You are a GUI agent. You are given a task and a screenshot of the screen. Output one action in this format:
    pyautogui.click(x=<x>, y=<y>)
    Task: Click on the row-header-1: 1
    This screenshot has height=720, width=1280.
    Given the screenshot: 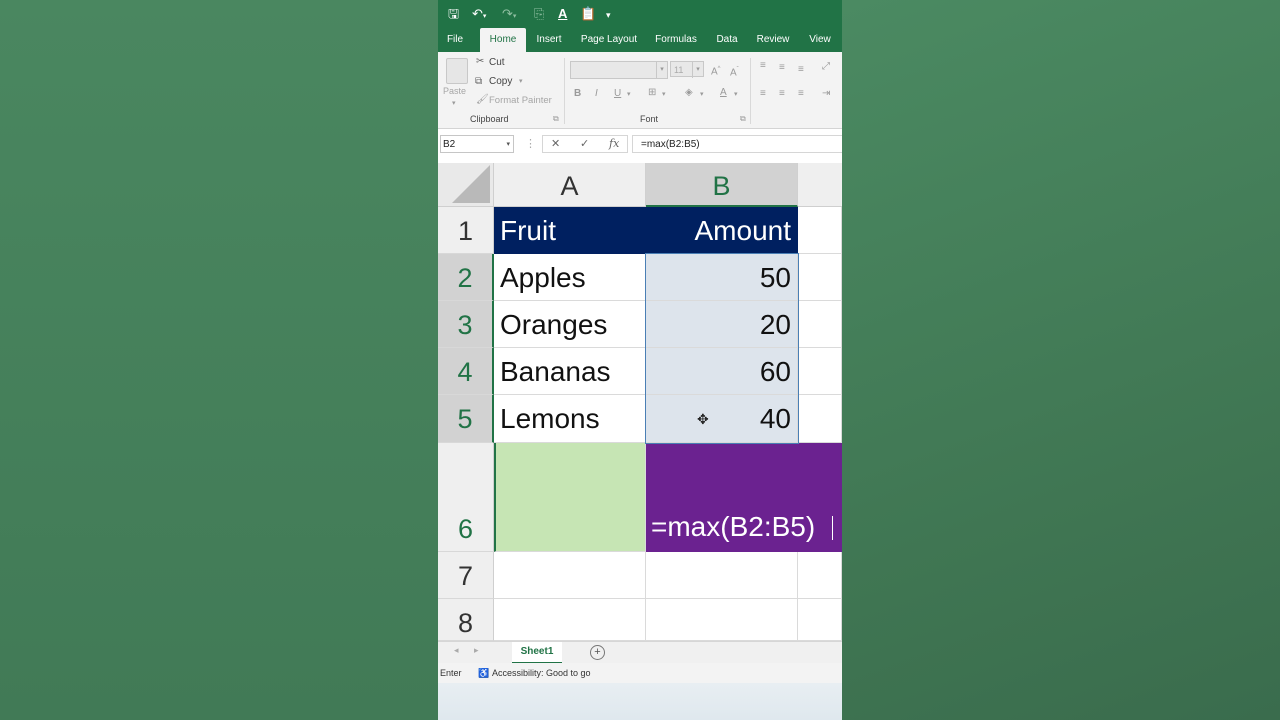 What is the action you would take?
    pyautogui.click(x=466, y=230)
    